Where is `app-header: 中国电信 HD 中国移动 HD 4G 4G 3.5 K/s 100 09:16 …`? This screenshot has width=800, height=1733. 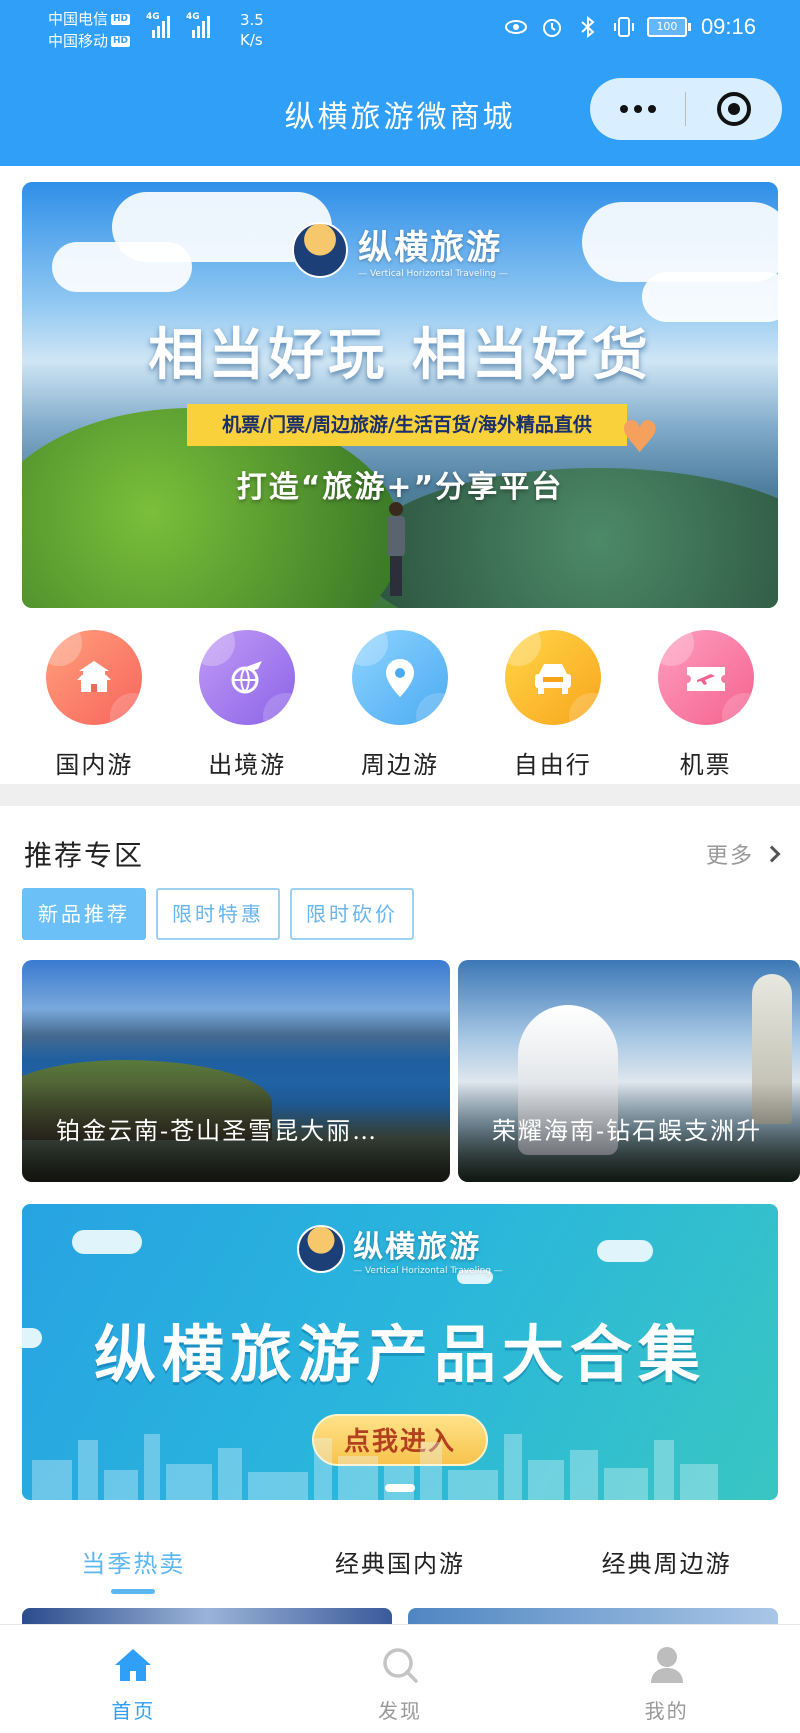
app-header: 中国电信 HD 中国移动 HD 4G 4G 3.5 K/s 100 09:16 … is located at coordinates (400, 83).